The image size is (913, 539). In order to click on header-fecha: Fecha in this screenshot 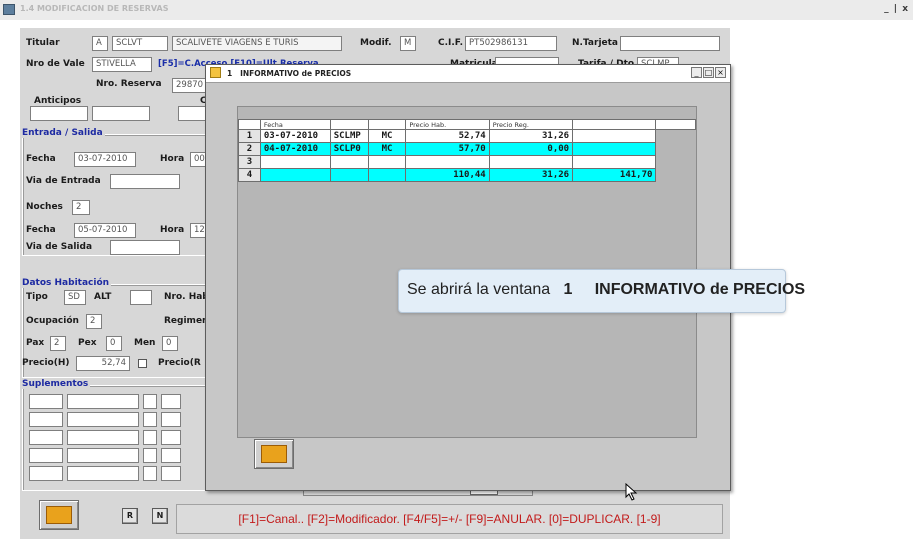, I will do `click(295, 124)`.